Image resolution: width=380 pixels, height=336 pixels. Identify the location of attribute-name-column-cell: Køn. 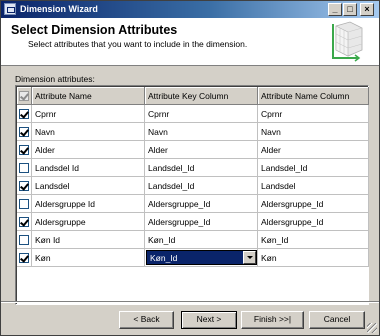
(313, 258).